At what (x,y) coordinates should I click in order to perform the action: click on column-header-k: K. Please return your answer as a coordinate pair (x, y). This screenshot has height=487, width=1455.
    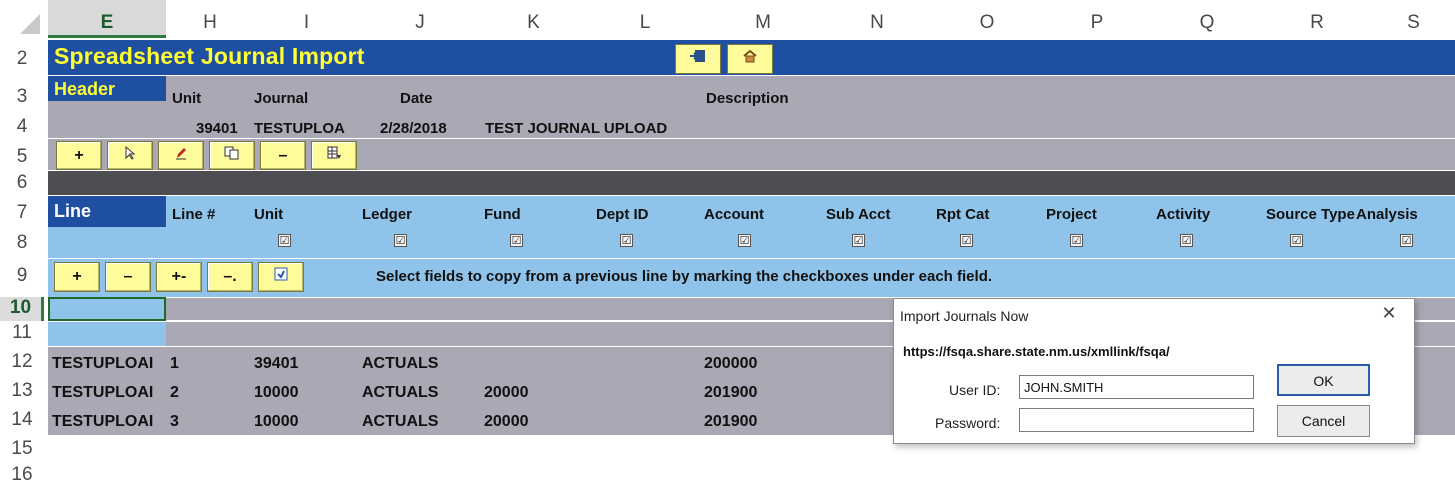
    Looking at the image, I should click on (533, 24).